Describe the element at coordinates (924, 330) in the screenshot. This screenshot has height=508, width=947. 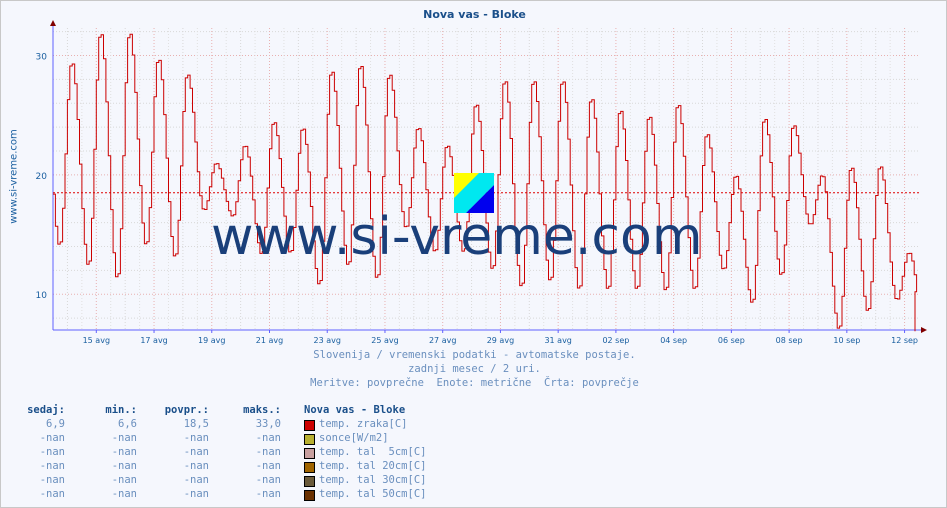
I see `x-axis-arrow` at that location.